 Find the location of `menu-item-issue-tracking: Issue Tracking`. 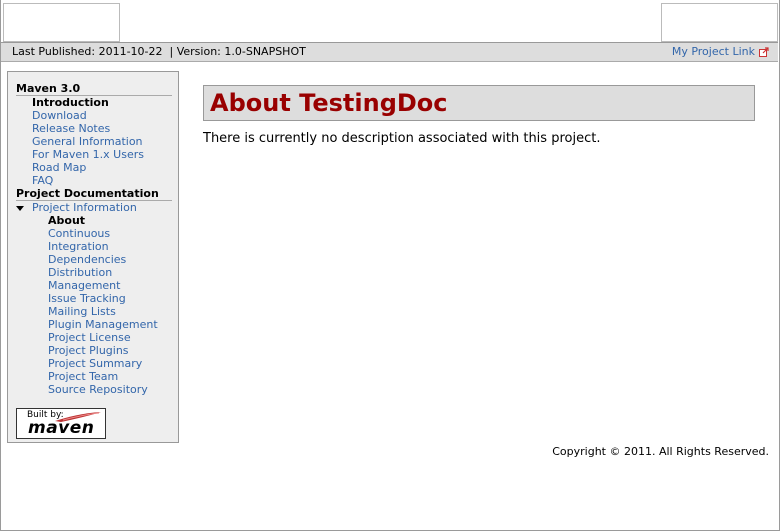

menu-item-issue-tracking: Issue Tracking is located at coordinates (87, 298).